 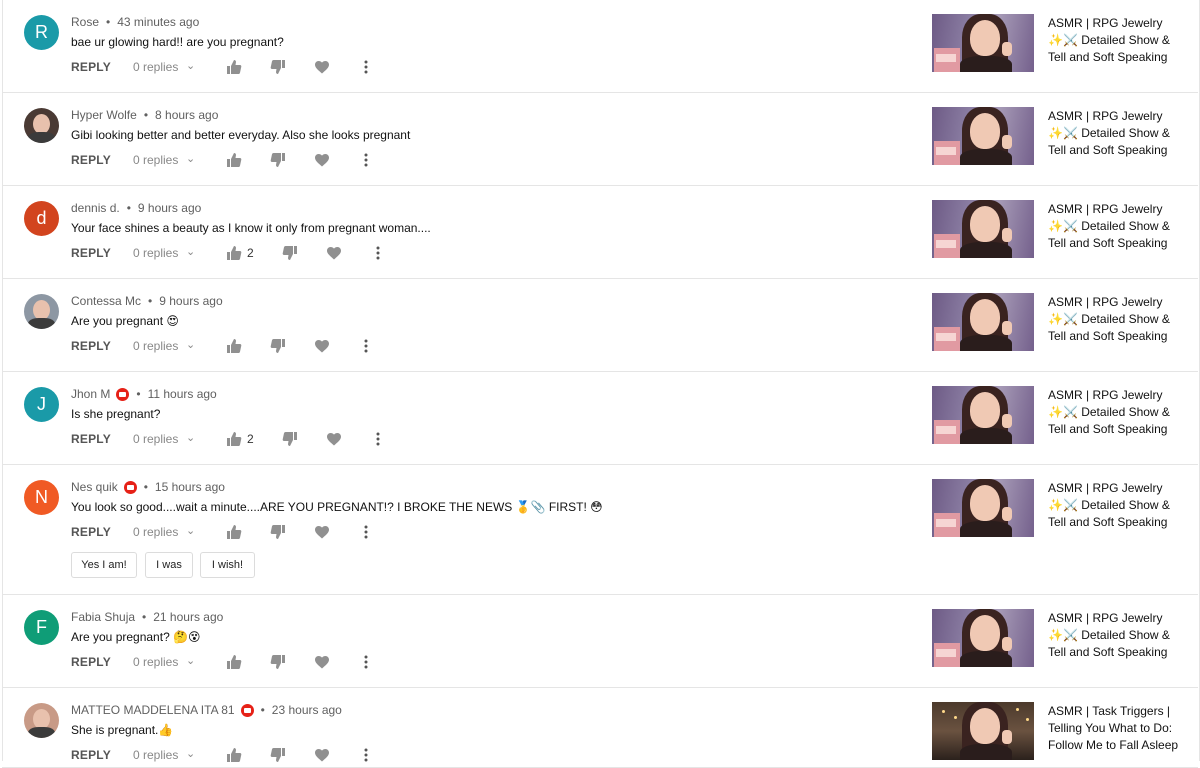 I want to click on avatar: F, so click(x=41, y=627).